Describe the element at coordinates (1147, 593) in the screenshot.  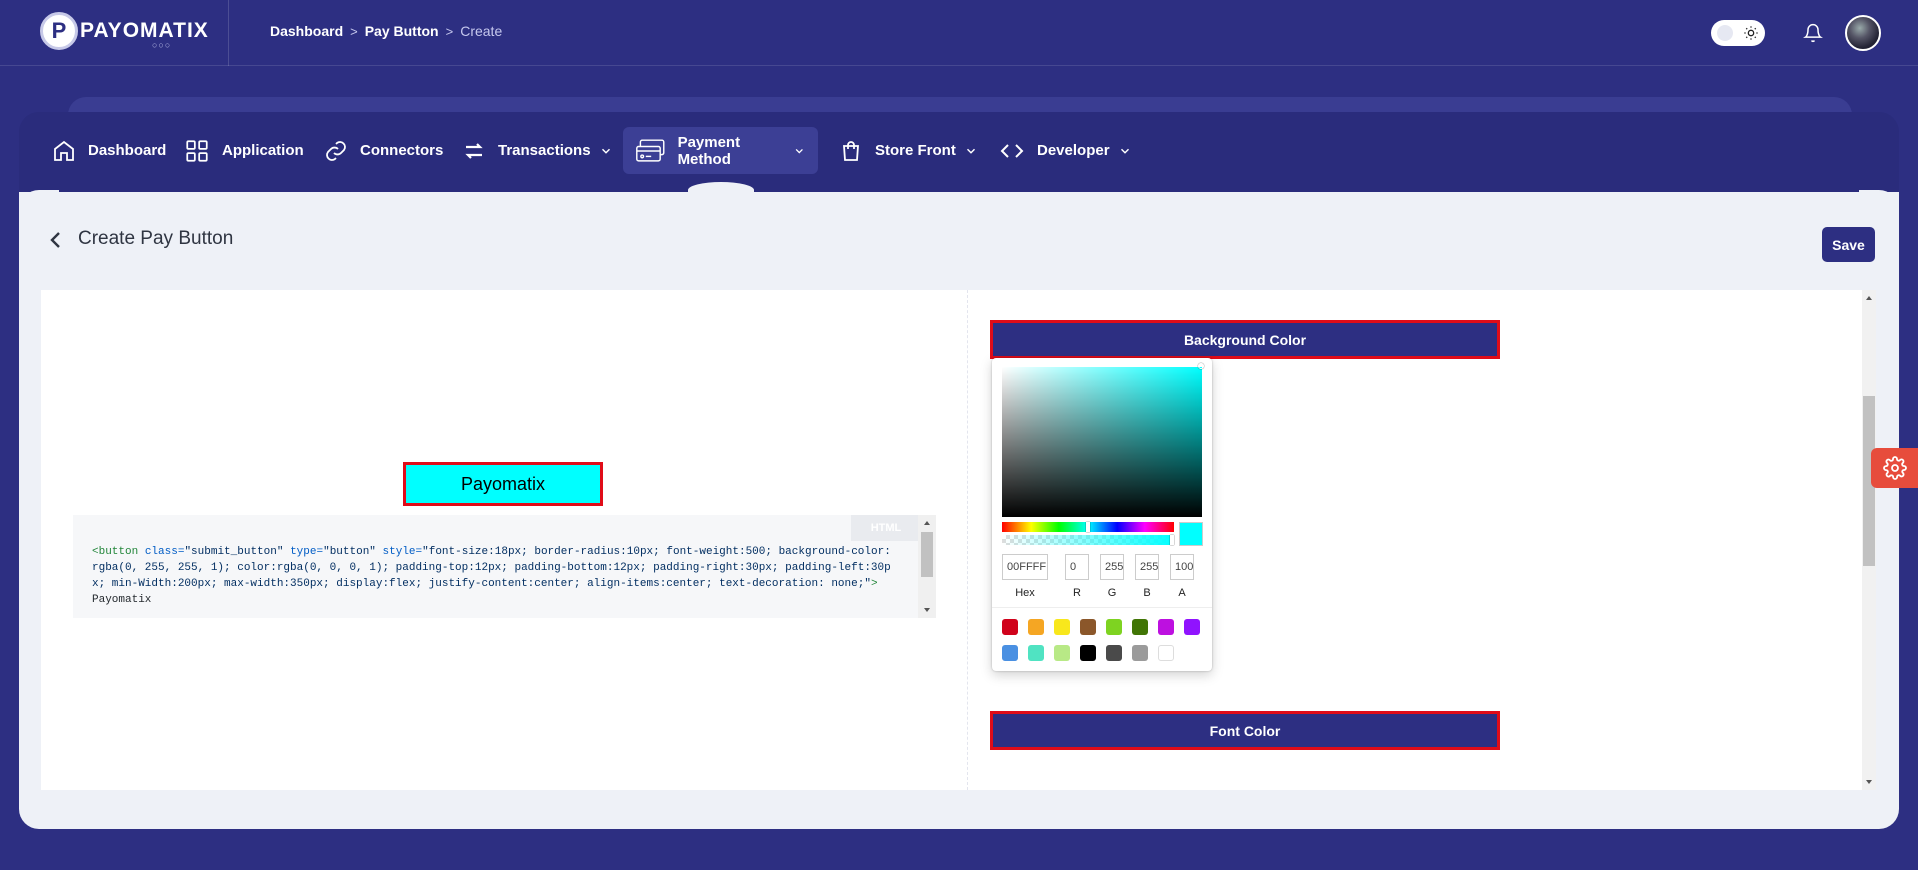
I see `b-label: B` at that location.